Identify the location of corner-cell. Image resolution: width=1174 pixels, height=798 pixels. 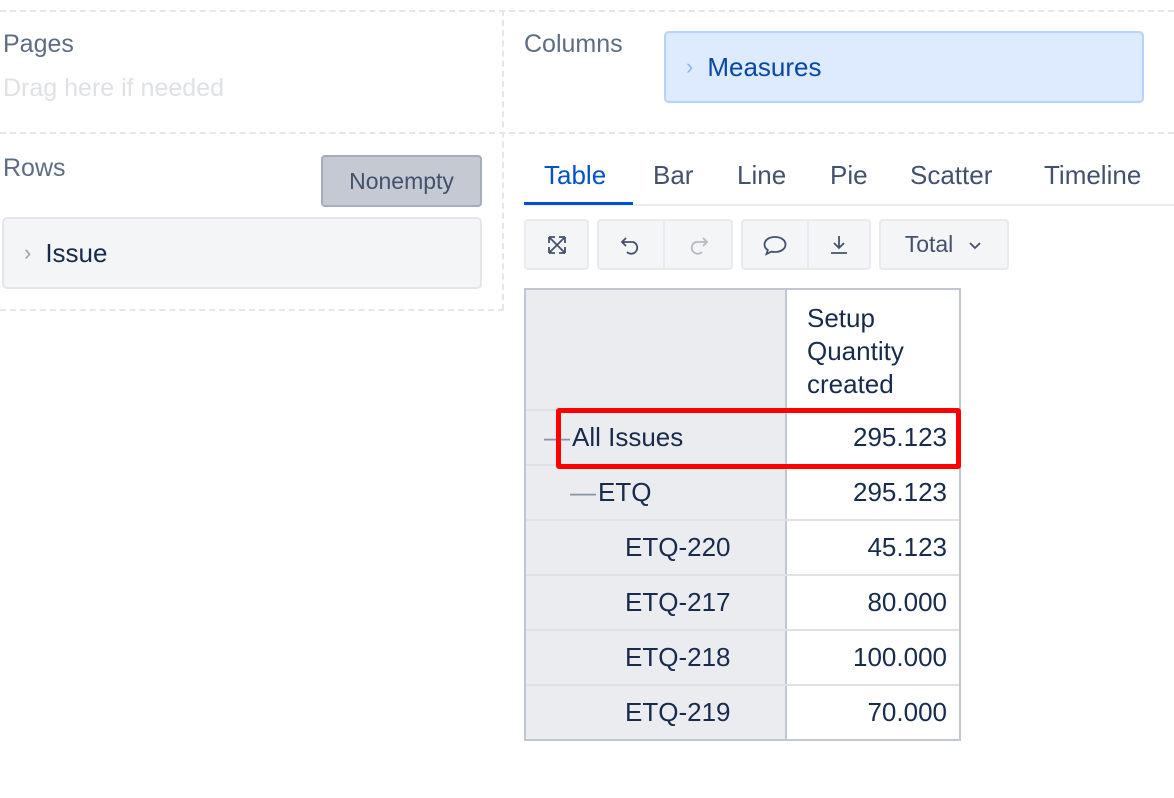
(656, 349).